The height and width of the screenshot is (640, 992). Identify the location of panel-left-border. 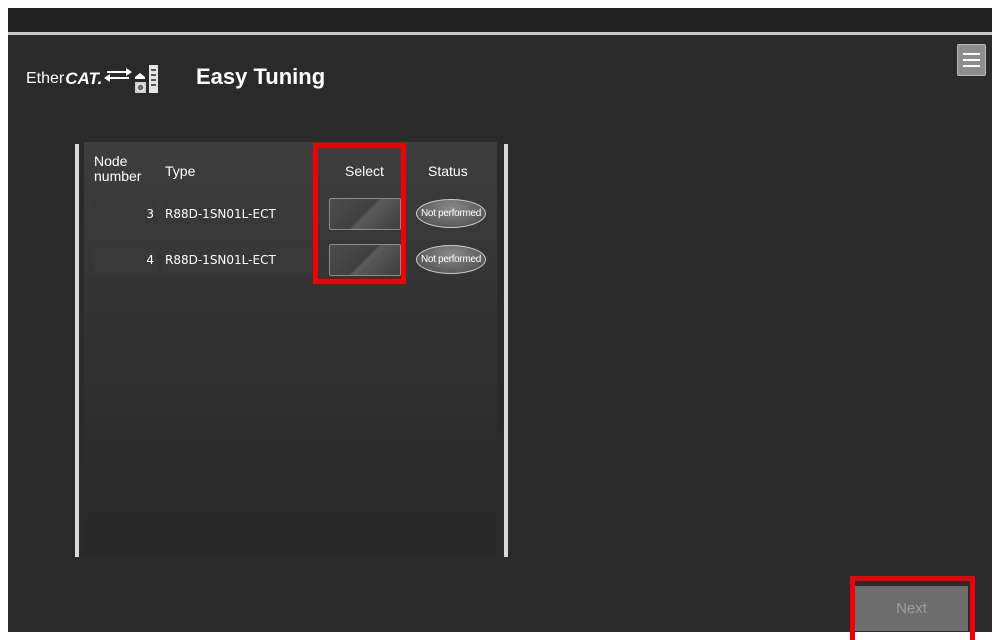
(77, 350).